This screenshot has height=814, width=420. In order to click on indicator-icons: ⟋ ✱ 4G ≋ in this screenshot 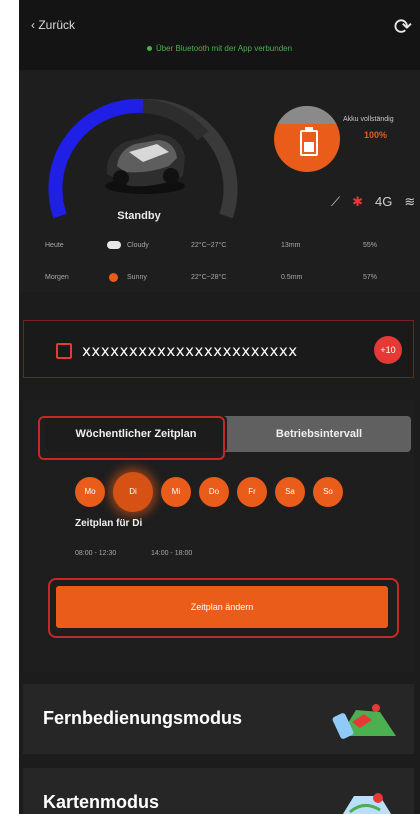, I will do `click(375, 202)`.